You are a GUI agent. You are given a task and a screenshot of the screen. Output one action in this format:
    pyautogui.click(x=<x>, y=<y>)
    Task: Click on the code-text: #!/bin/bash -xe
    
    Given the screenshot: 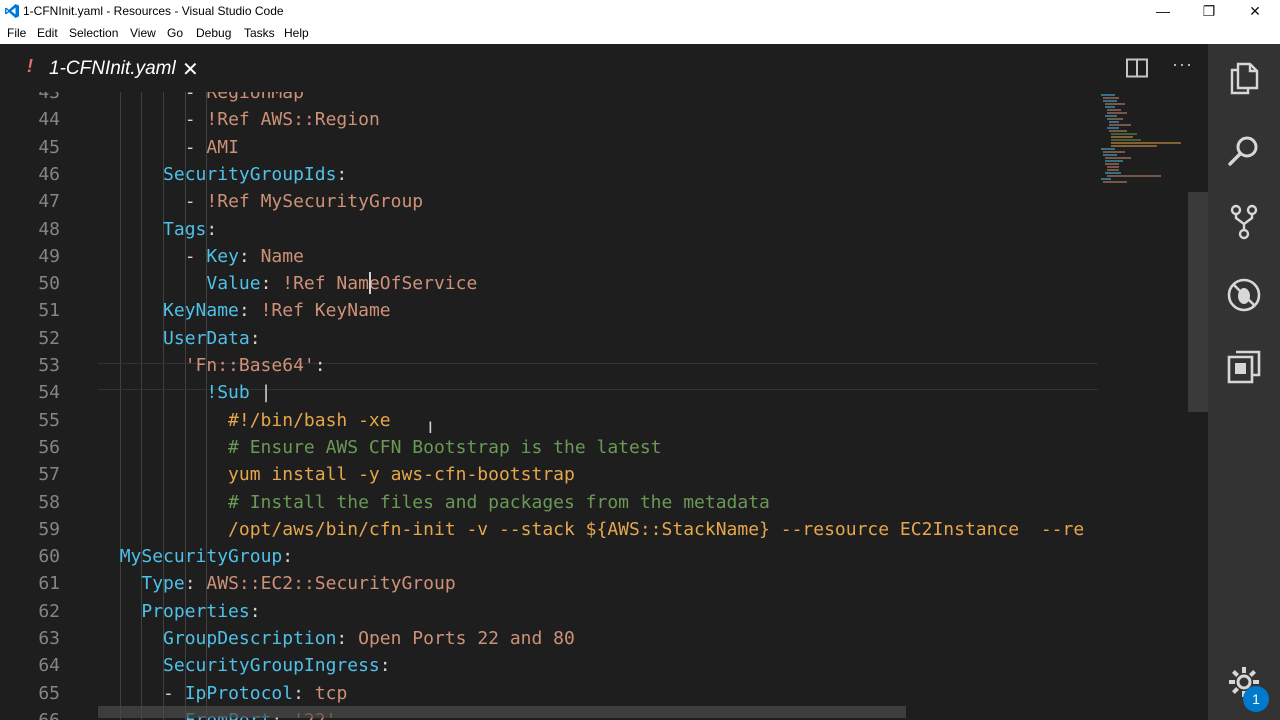 What is the action you would take?
    pyautogui.click(x=244, y=420)
    